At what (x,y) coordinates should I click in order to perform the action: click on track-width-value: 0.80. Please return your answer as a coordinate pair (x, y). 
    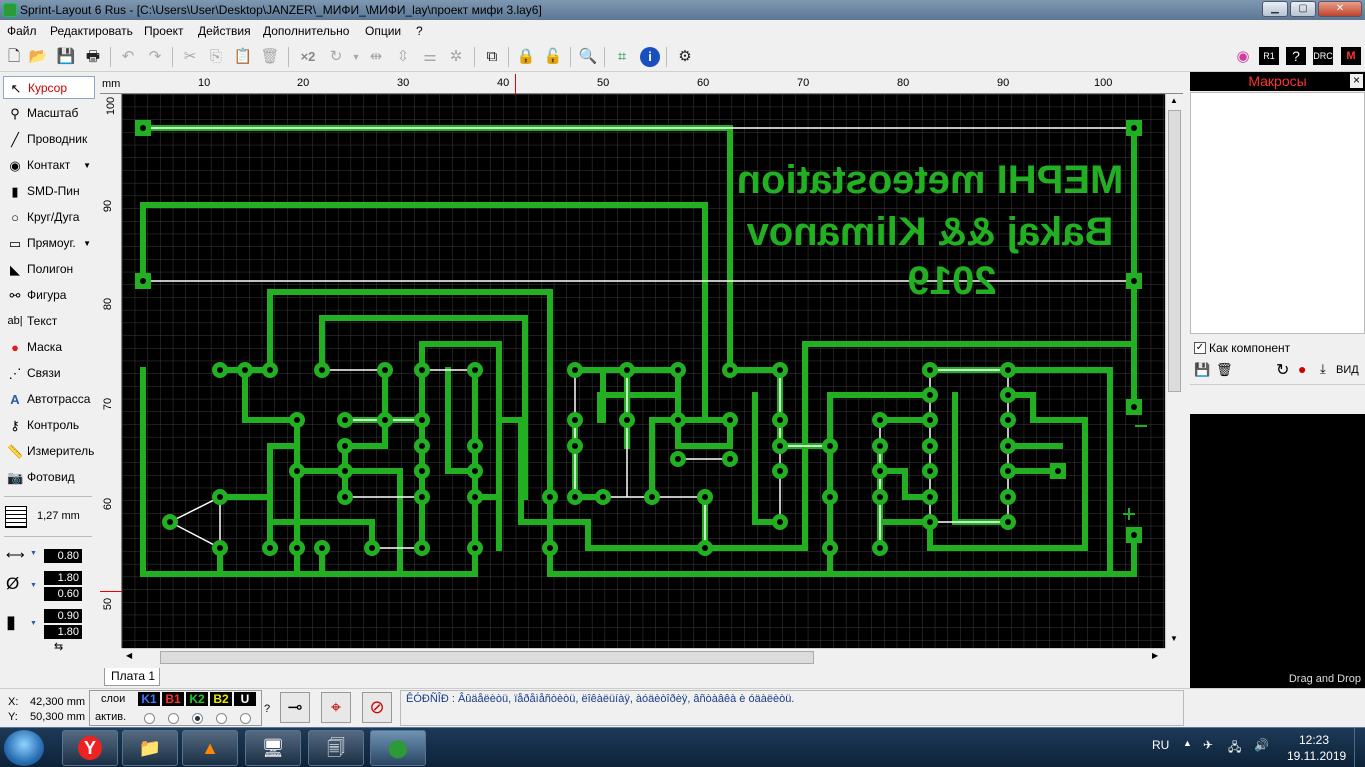
    Looking at the image, I should click on (63, 556).